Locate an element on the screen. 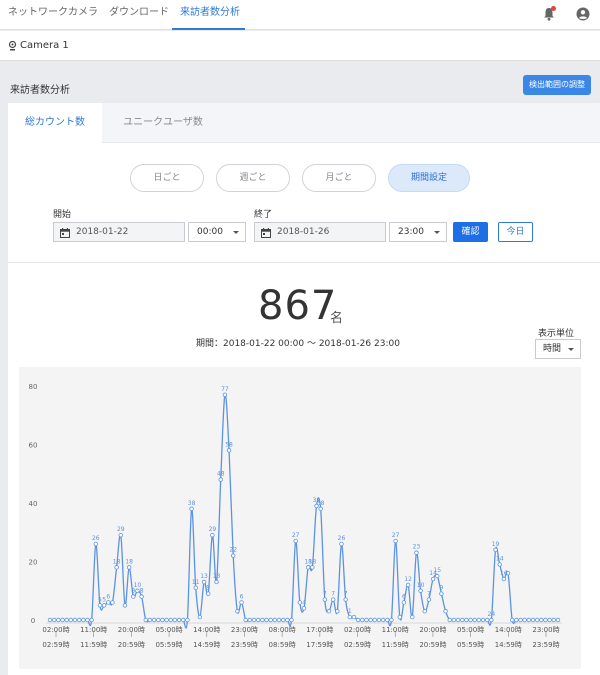 Image resolution: width=600 pixels, height=675 pixels. nav-tab-network-camera: ネットワークカメラ is located at coordinates (53, 15).